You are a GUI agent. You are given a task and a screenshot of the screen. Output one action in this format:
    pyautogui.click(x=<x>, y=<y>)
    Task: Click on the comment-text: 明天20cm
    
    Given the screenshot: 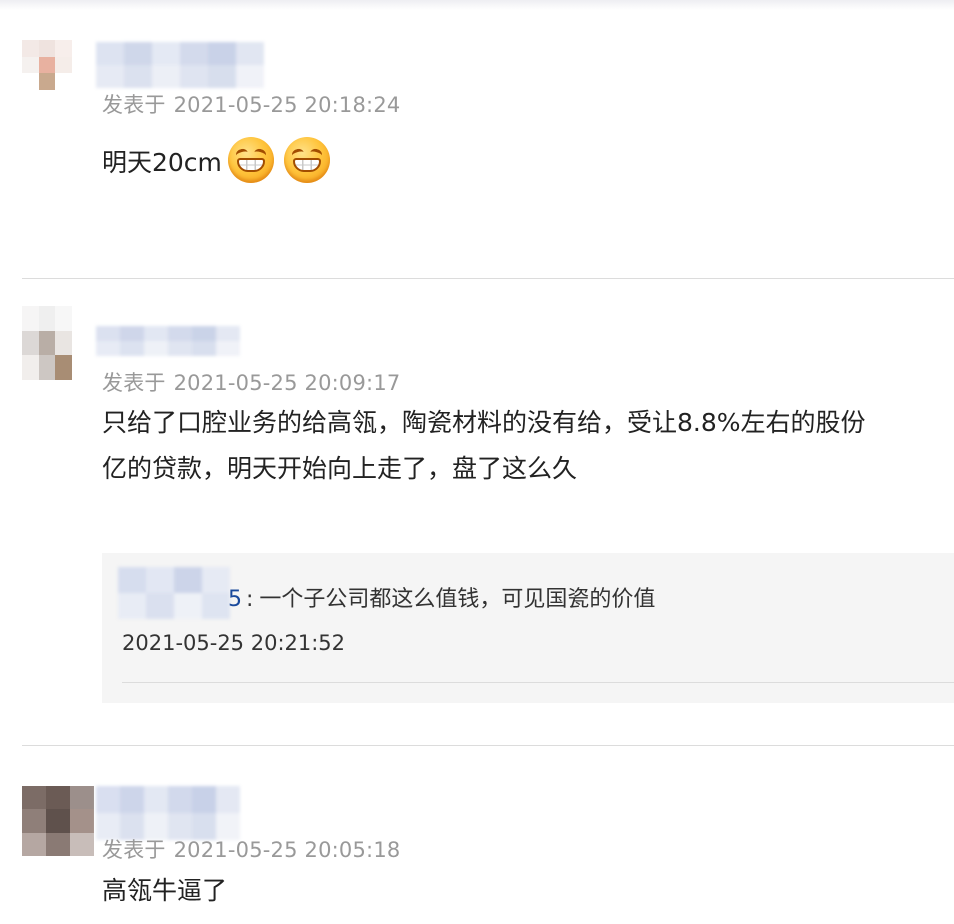 What is the action you would take?
    pyautogui.click(x=162, y=162)
    